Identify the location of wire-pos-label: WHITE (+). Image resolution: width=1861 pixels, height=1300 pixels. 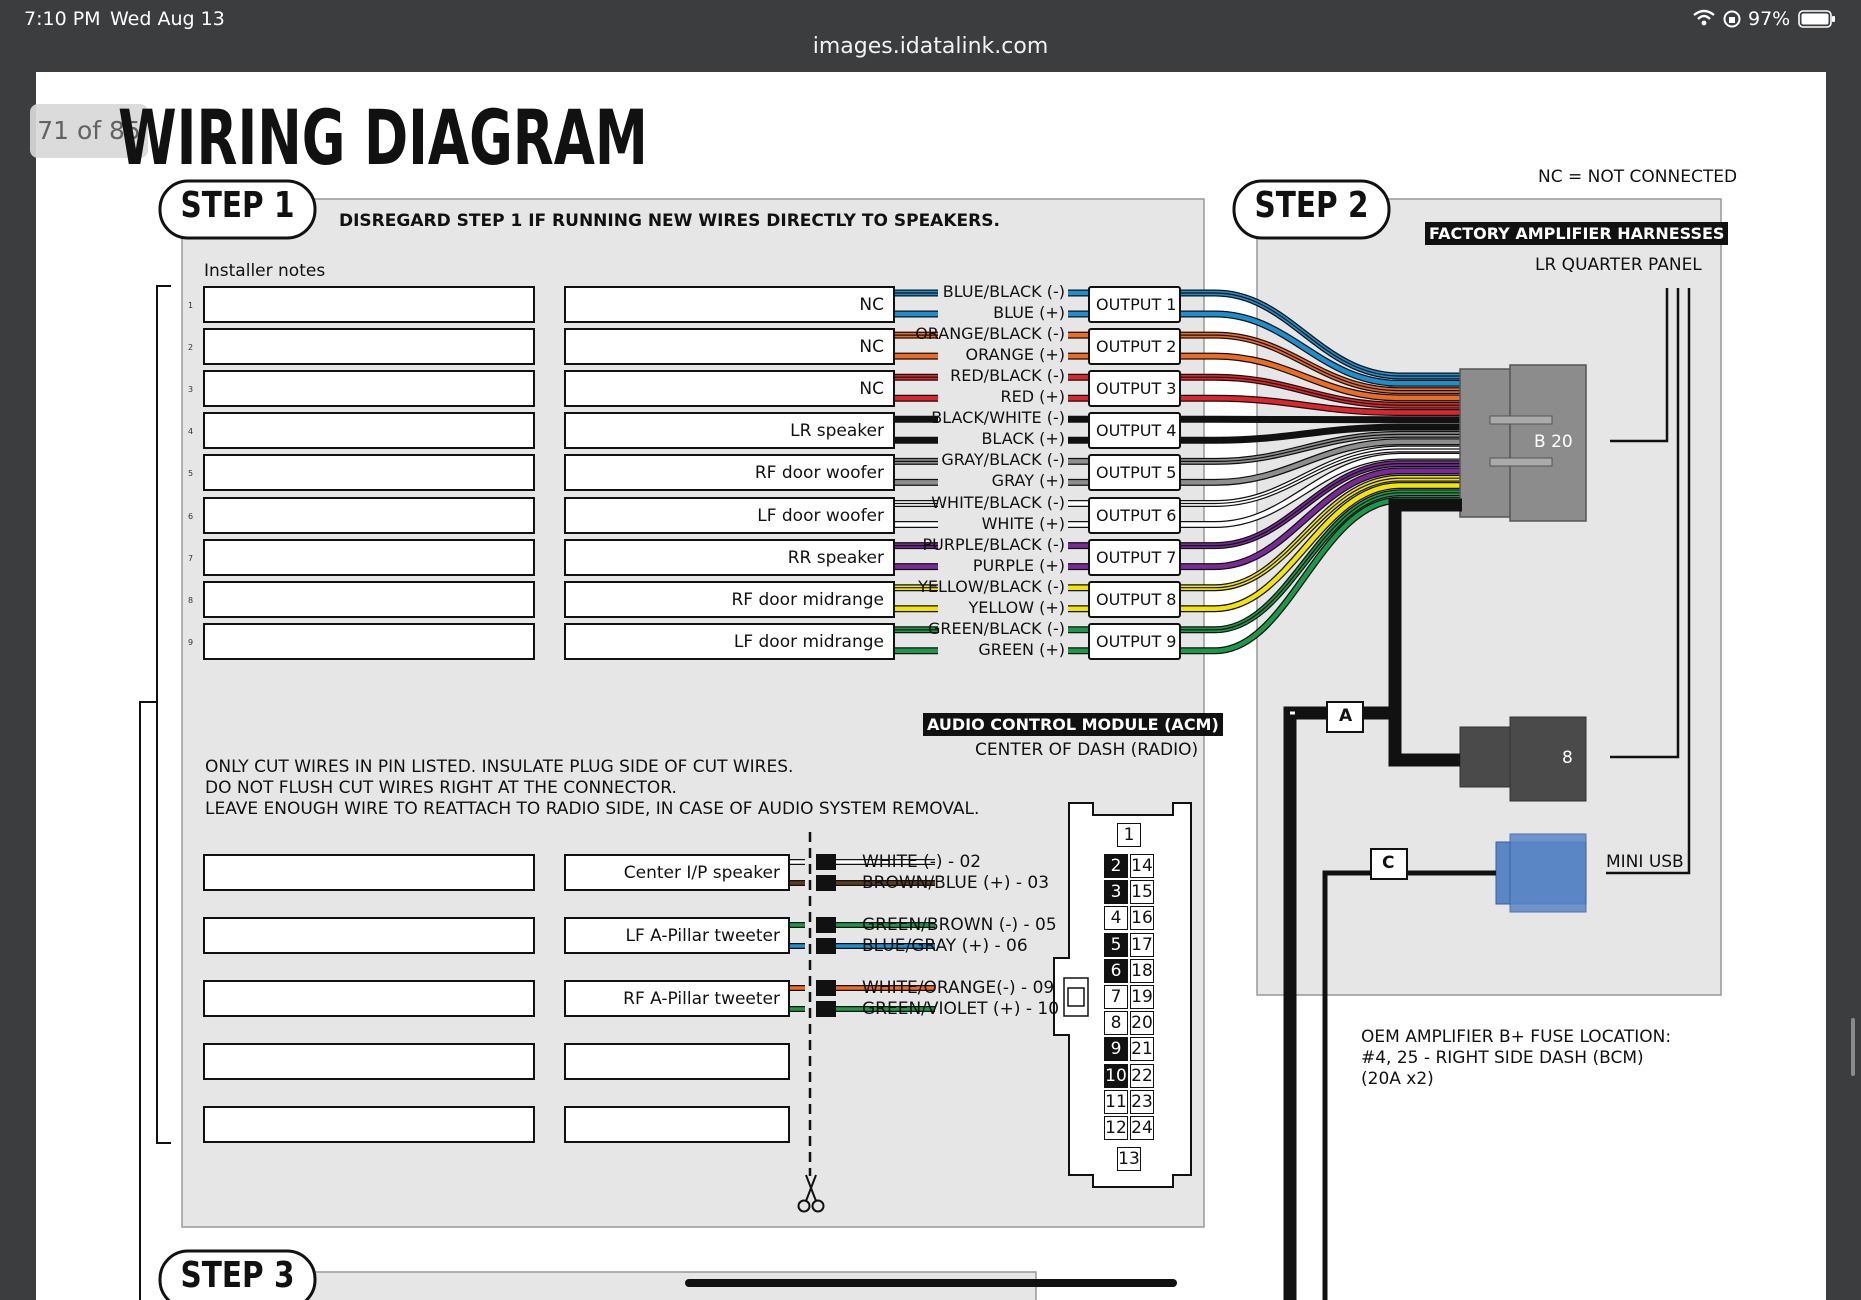
(1023, 523).